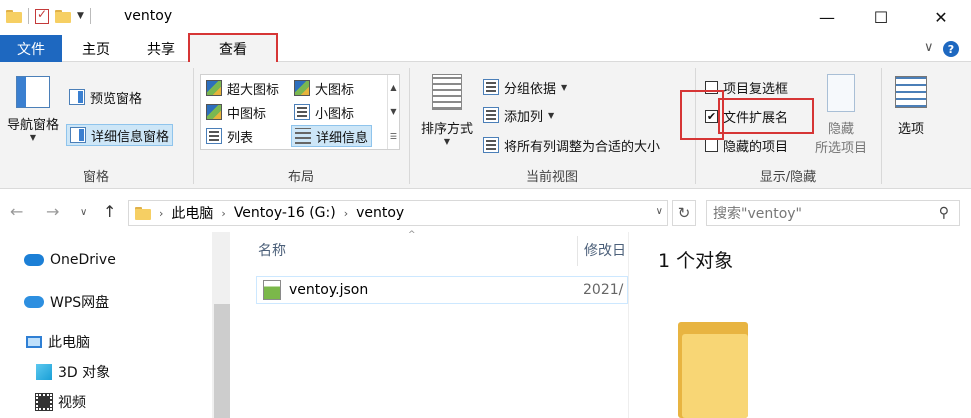  Describe the element at coordinates (109, 211) in the screenshot. I see `up-arrow-icon: ↑` at that location.